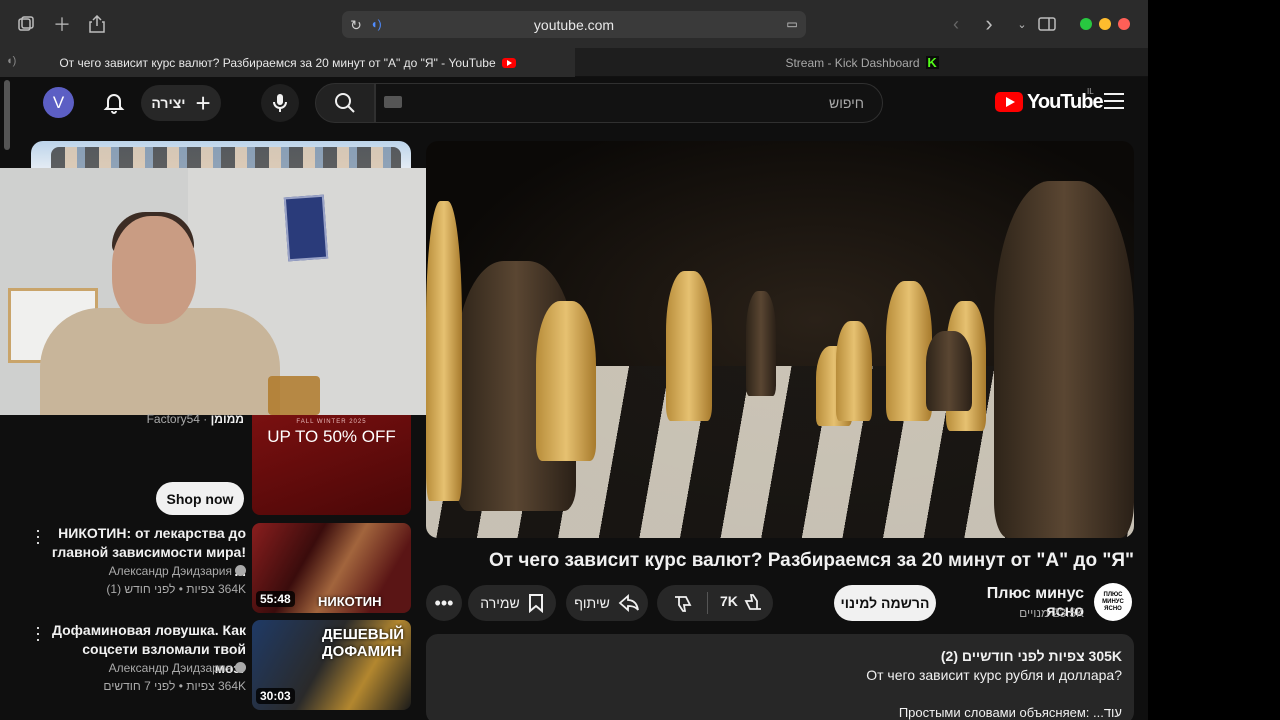 The width and height of the screenshot is (1280, 720). I want to click on url-text: youtube.com, so click(574, 24).